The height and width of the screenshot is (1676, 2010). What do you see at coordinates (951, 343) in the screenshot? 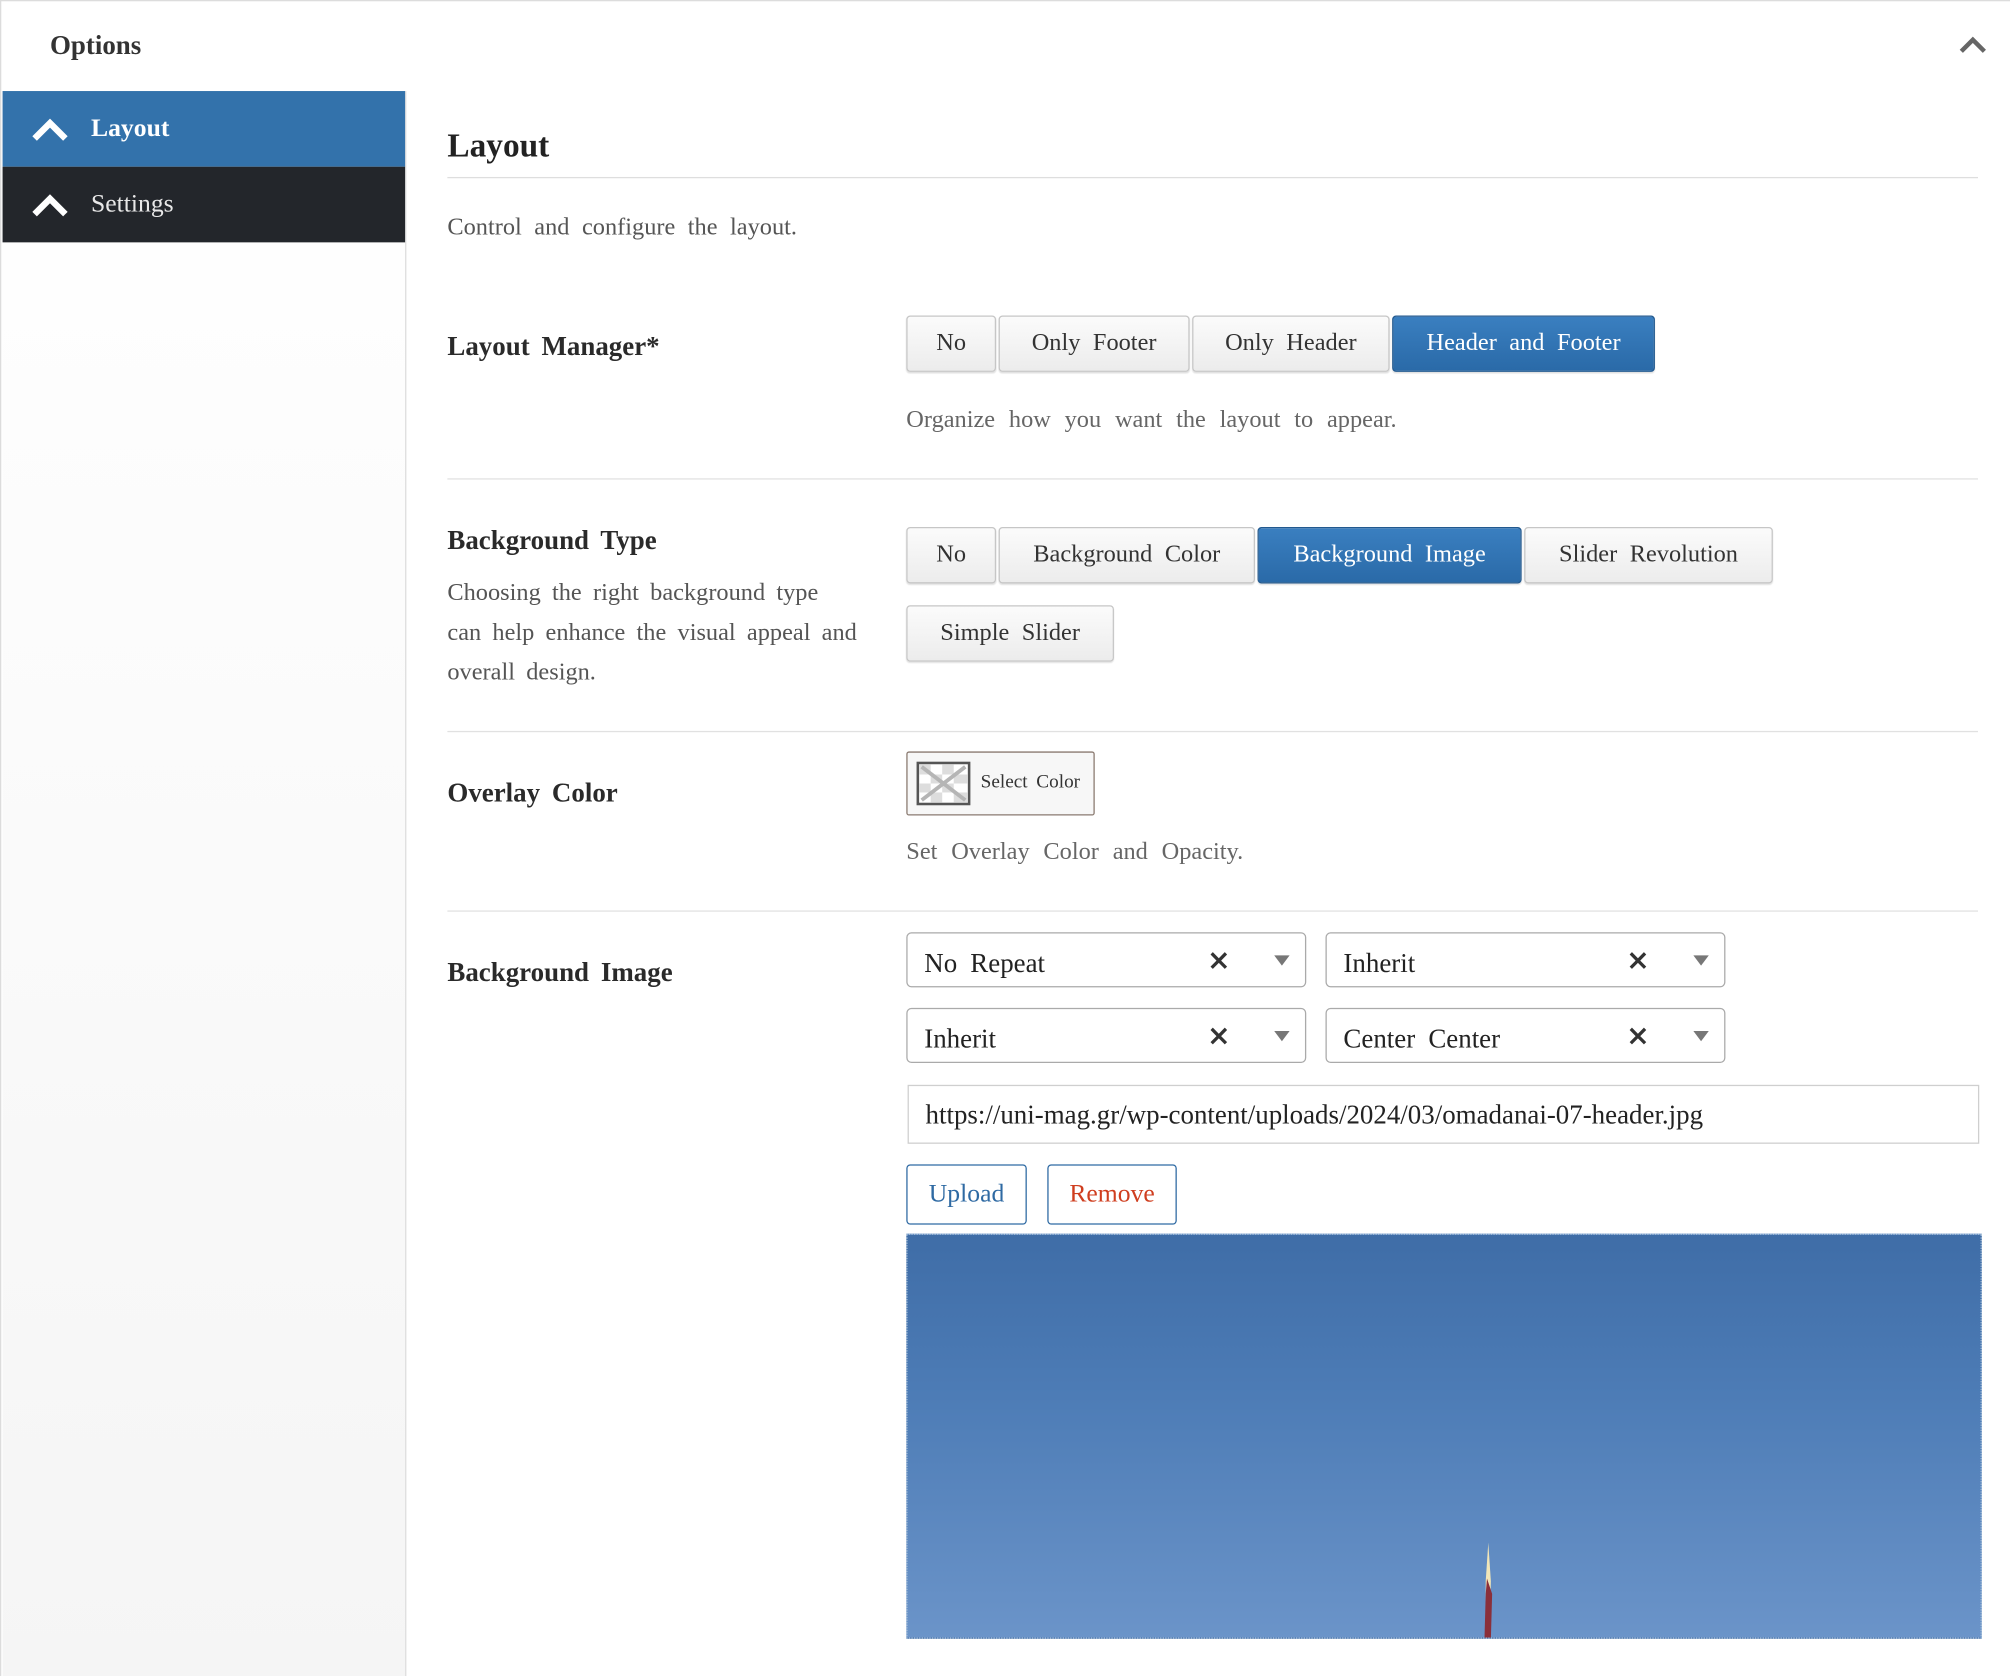
I see `layout-manager-option-no: No` at bounding box center [951, 343].